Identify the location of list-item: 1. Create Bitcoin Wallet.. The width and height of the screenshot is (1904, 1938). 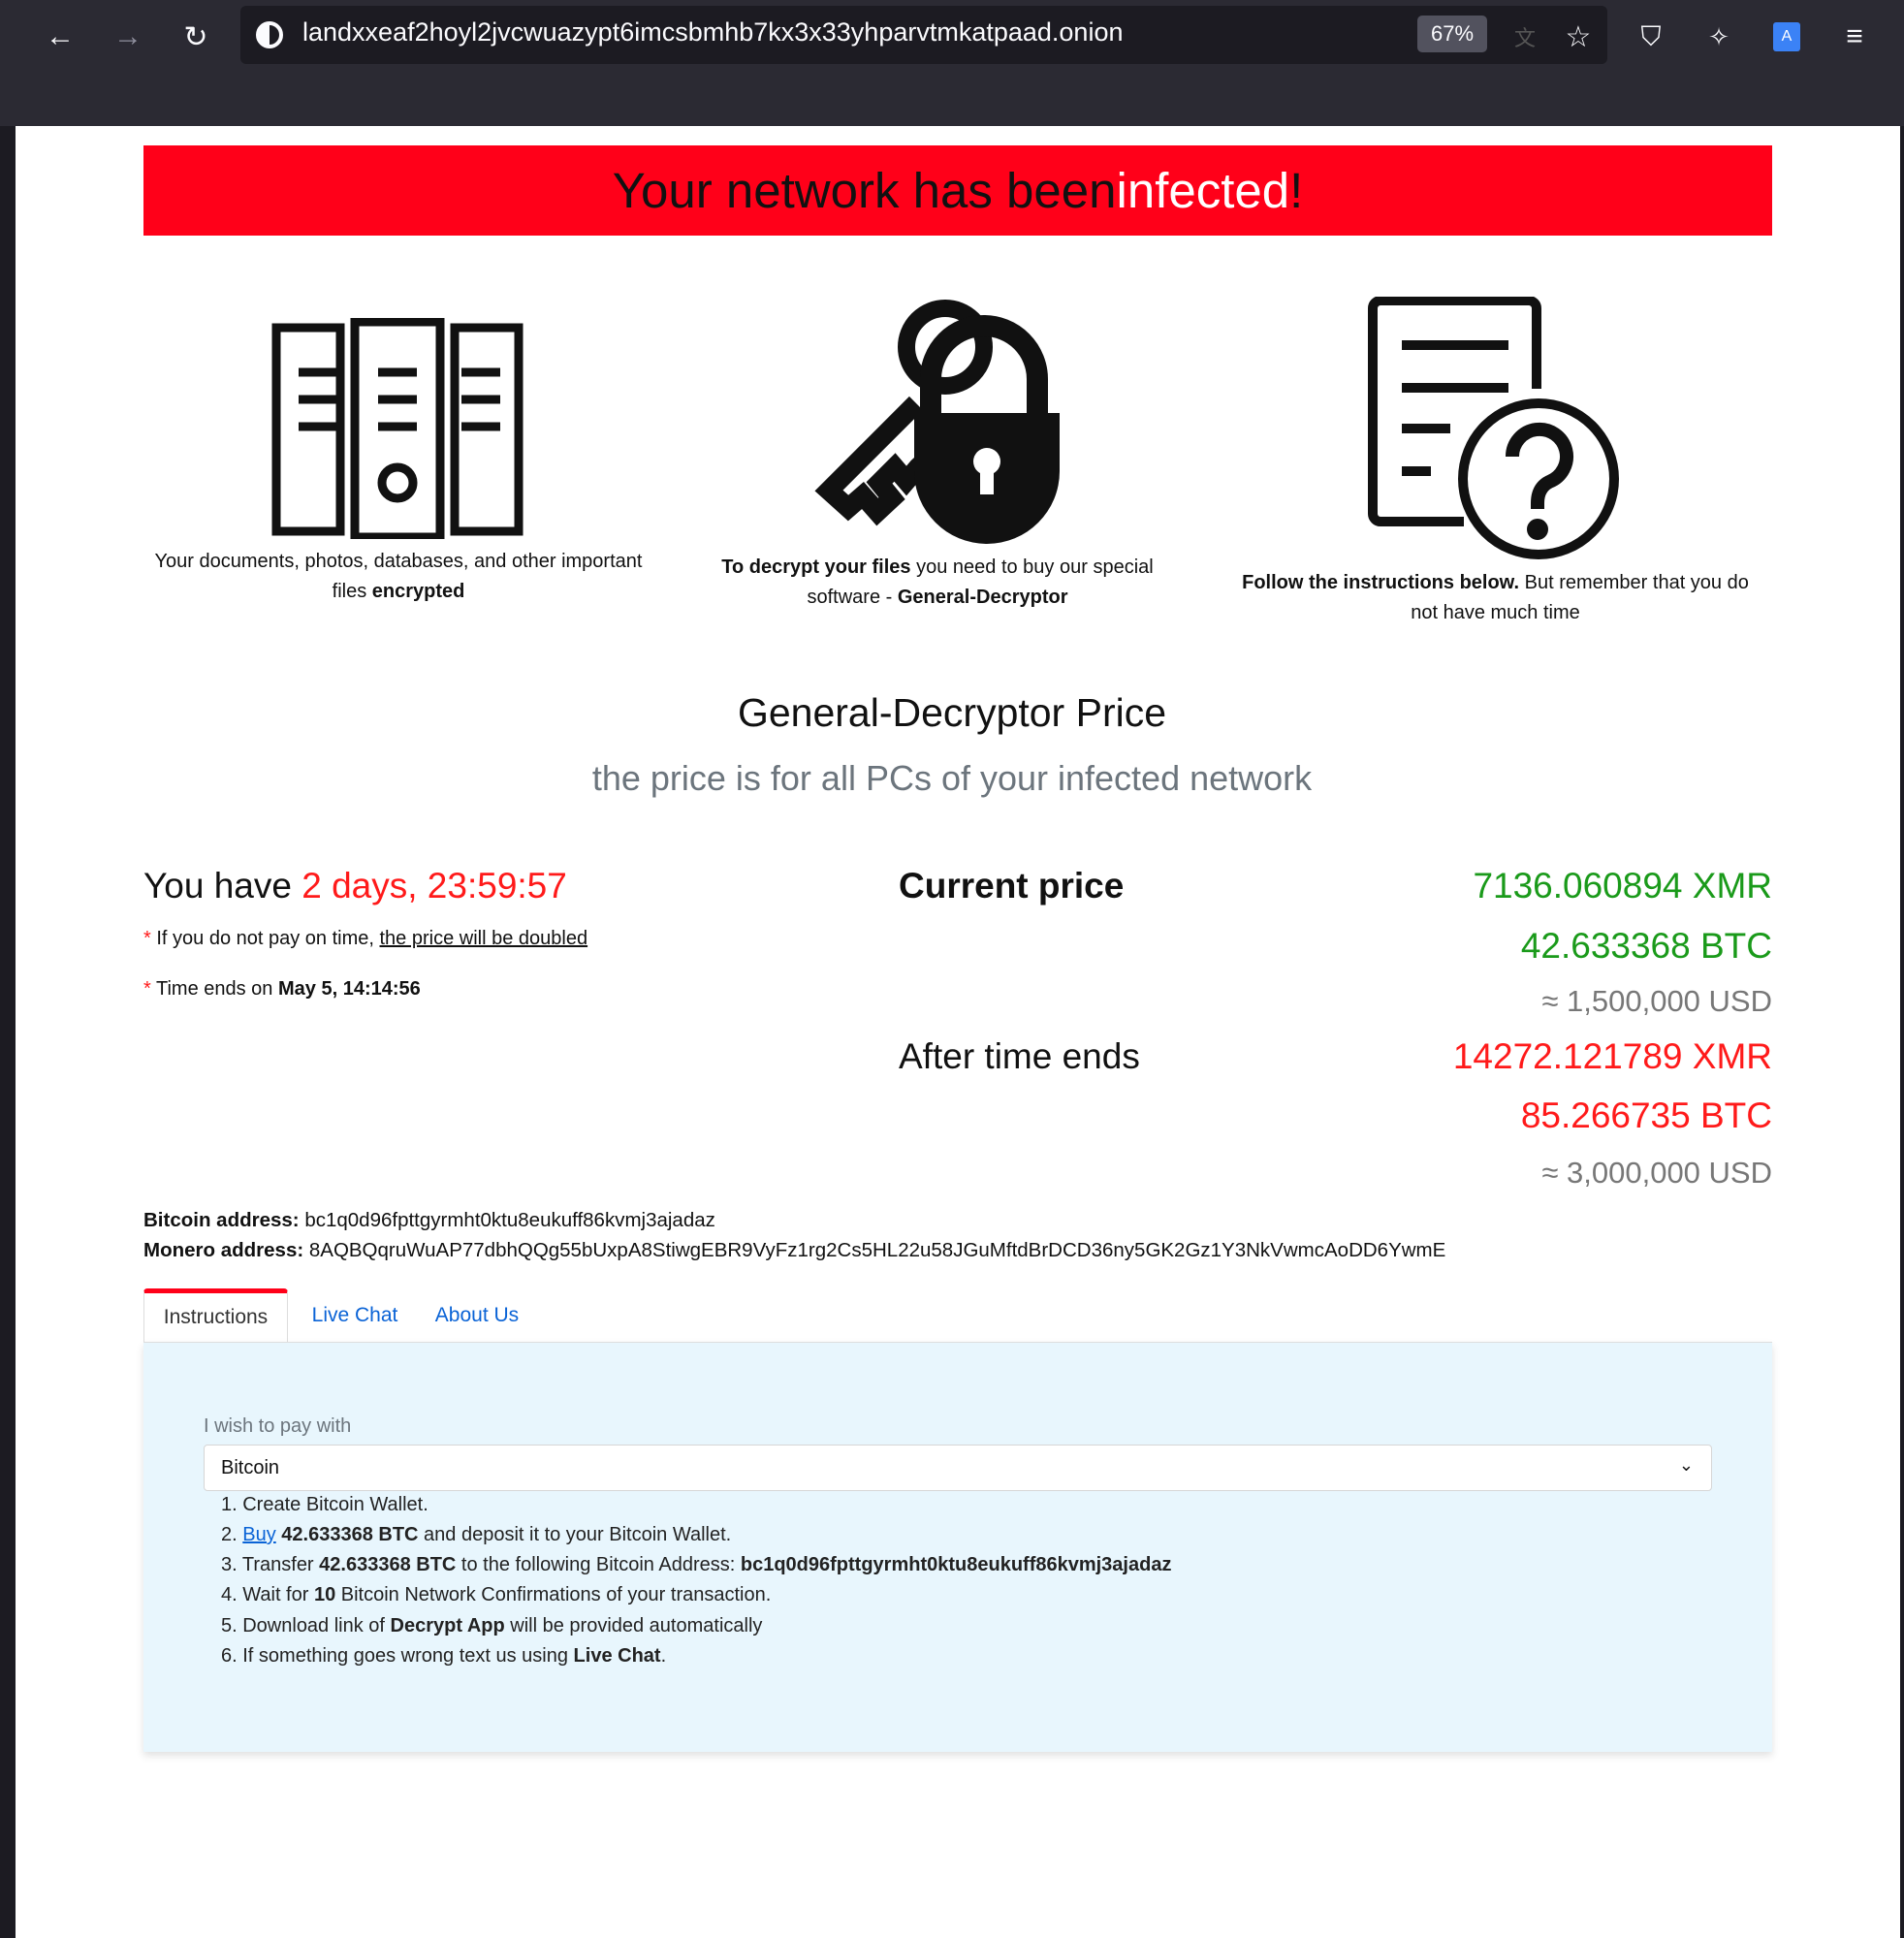
(324, 1505).